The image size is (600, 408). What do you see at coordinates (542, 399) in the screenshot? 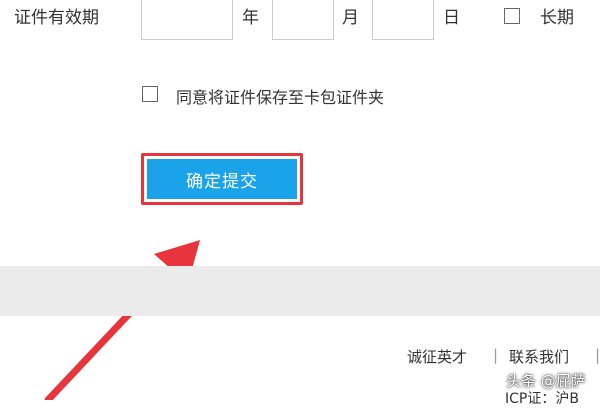
I see `icp-license: ICP证：沪B` at bounding box center [542, 399].